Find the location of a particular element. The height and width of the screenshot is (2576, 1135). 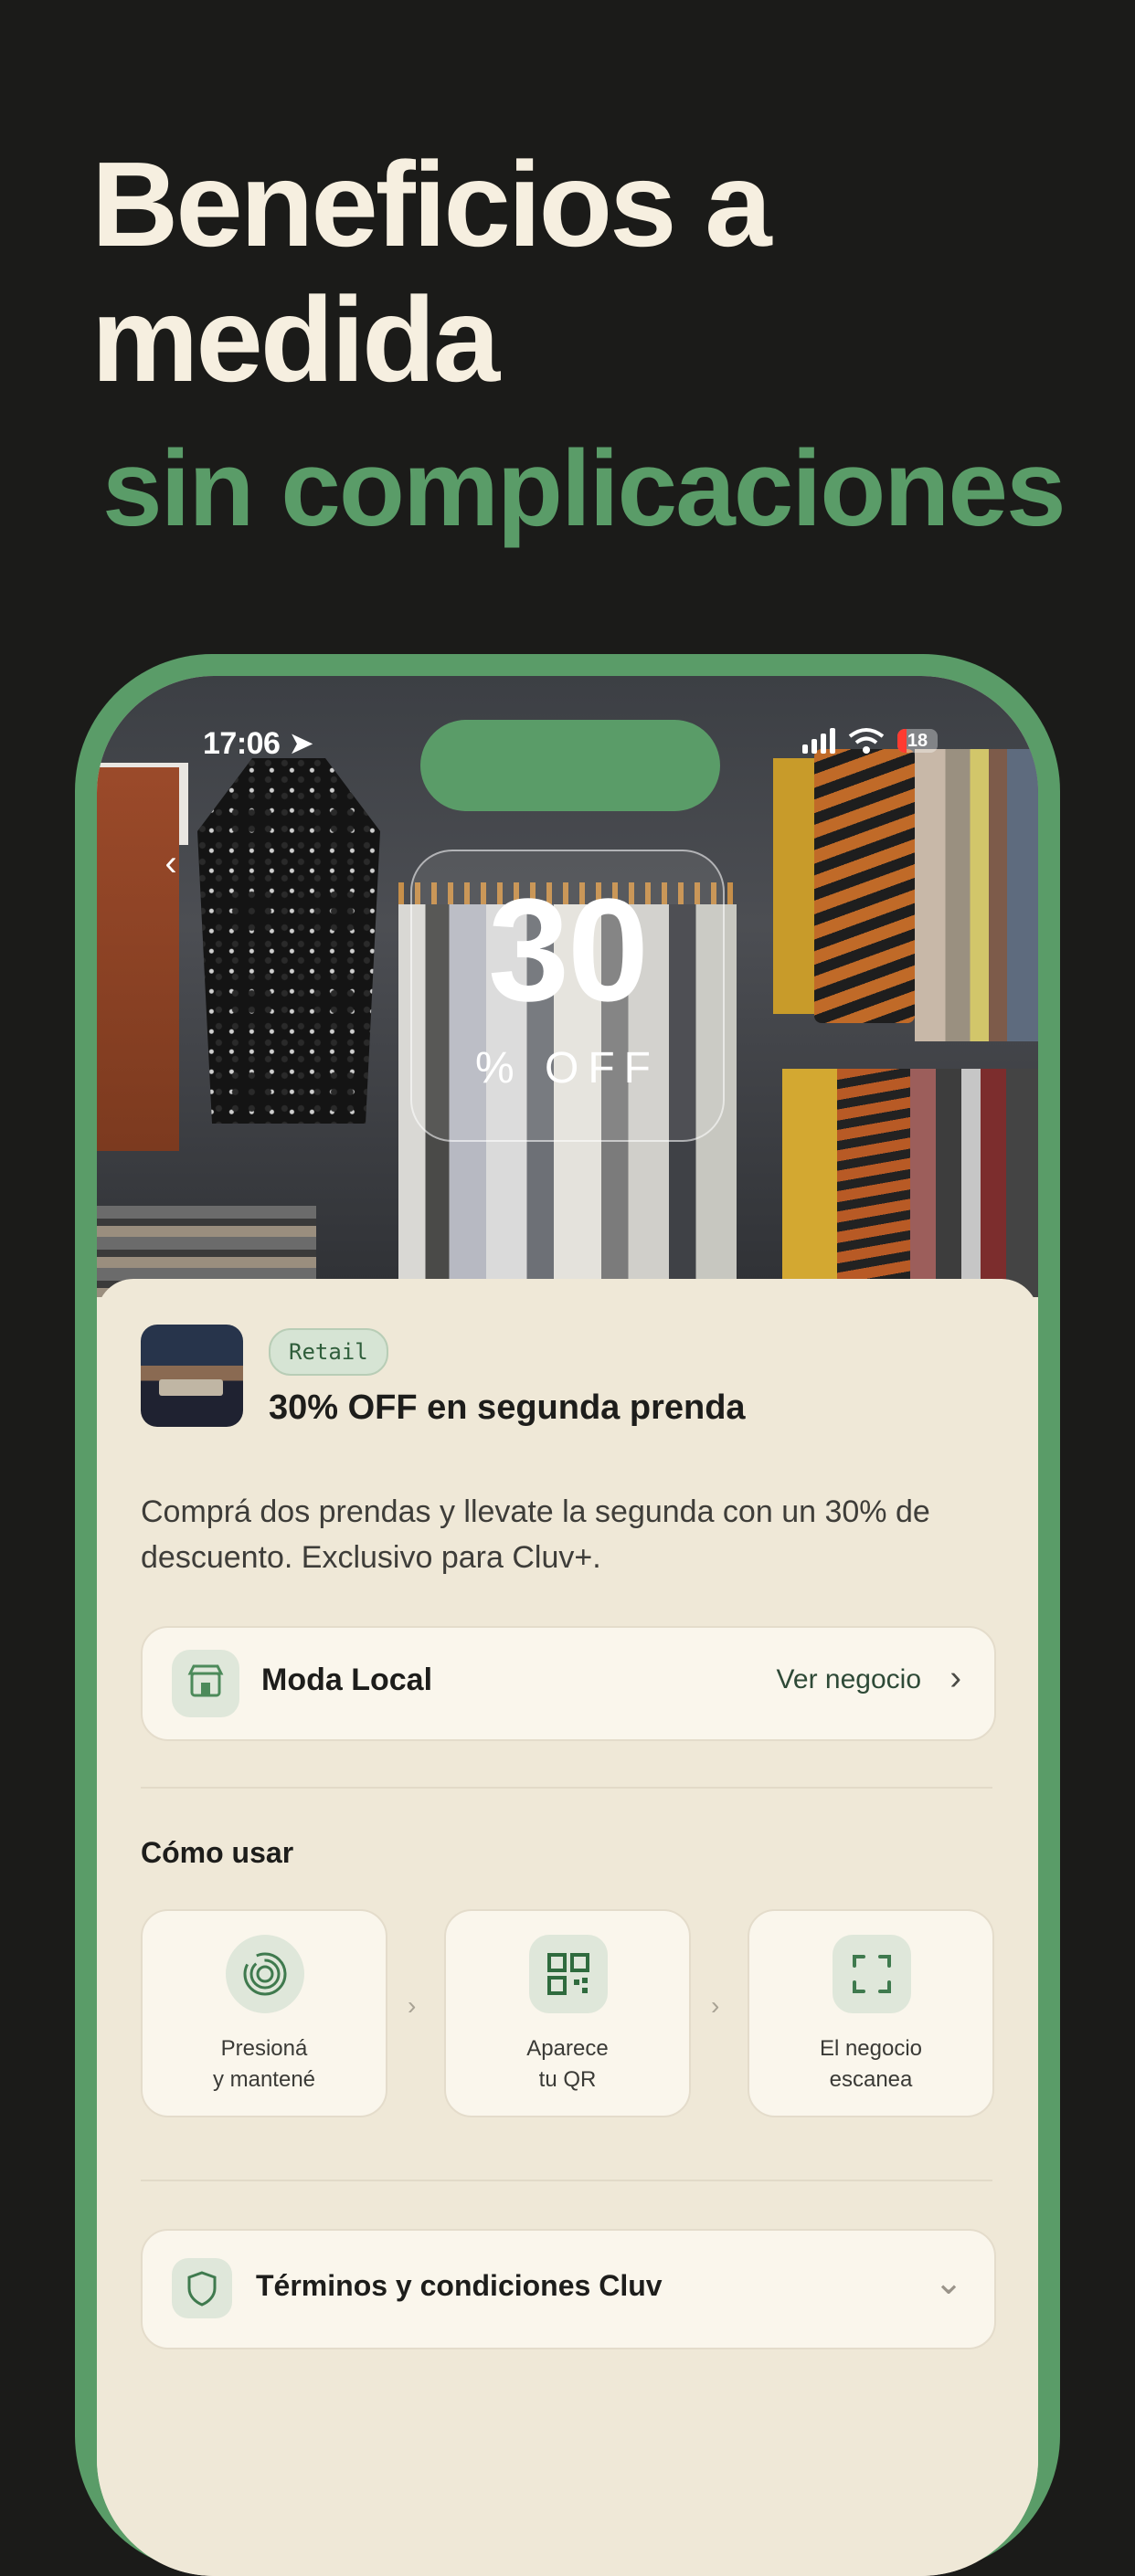

step-business-scans: El negocio escanea is located at coordinates (871, 2013).